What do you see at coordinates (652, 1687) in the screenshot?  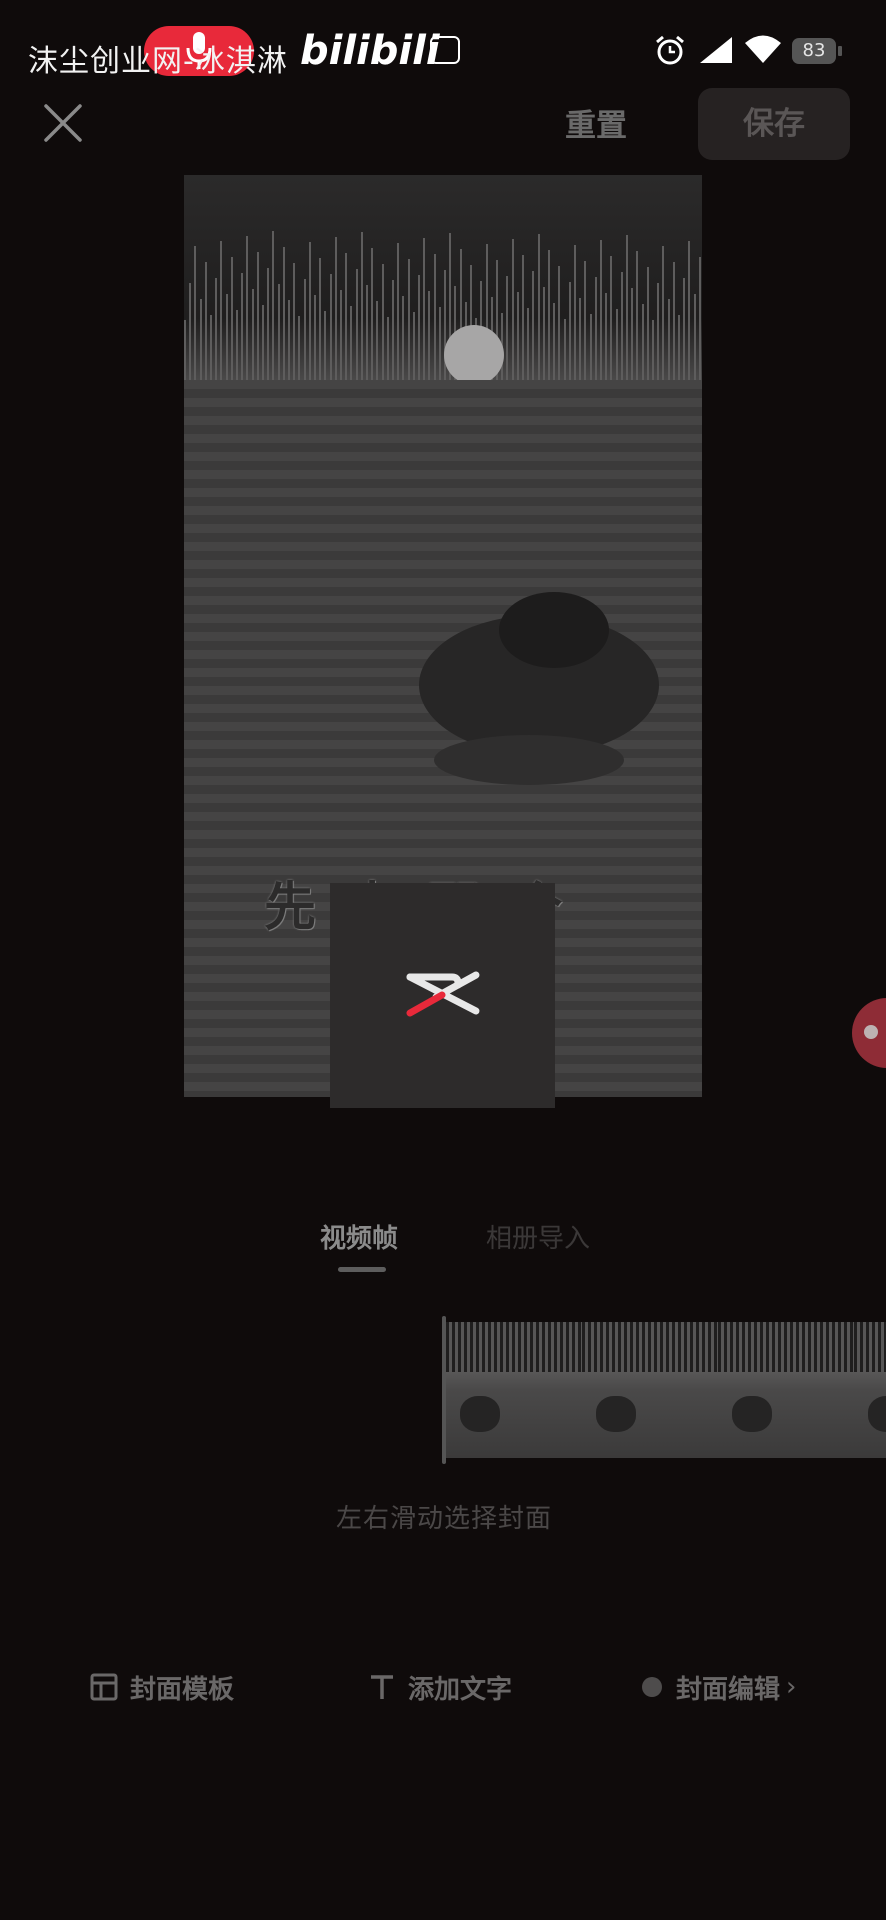 I see `edit-dot-icon` at bounding box center [652, 1687].